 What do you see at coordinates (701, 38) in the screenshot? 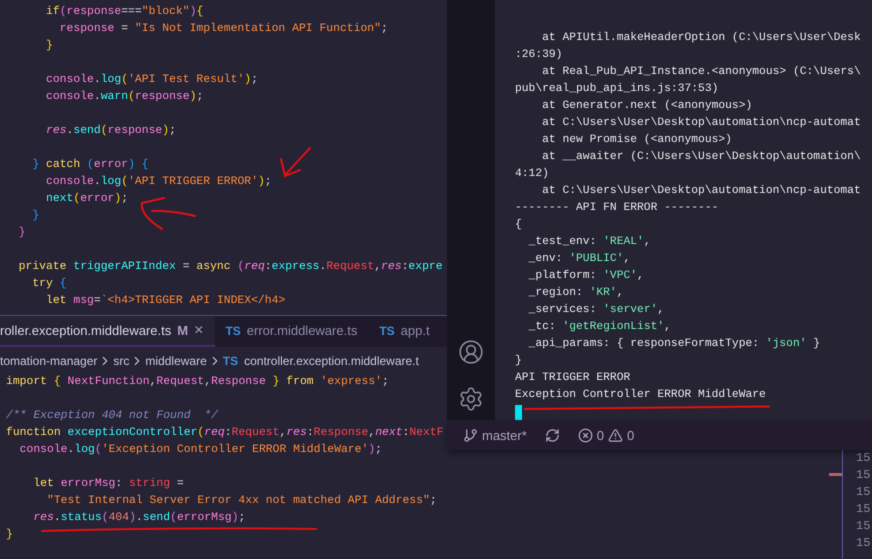
I see `terminal-line: at APIUtil.makeHeaderOption (C:\Users\User\Desk` at bounding box center [701, 38].